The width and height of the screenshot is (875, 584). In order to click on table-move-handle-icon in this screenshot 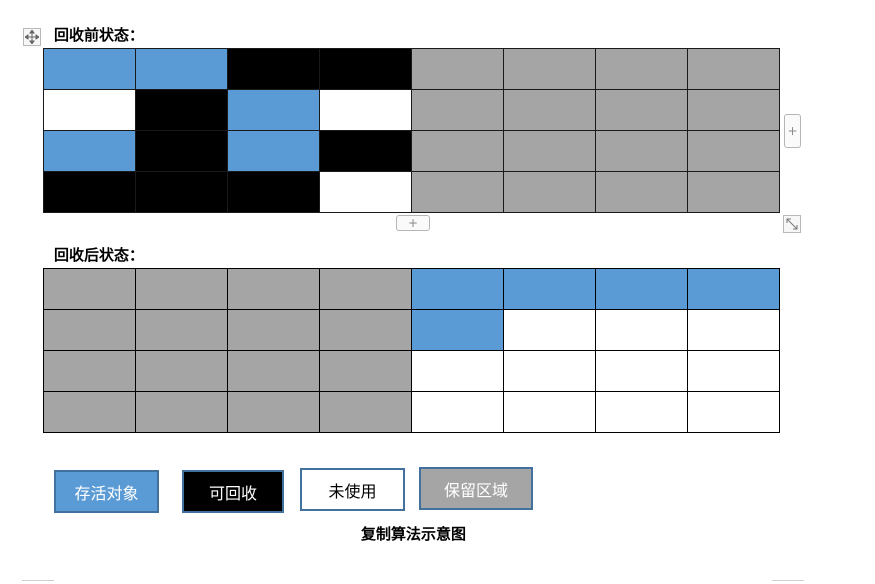, I will do `click(32, 37)`.